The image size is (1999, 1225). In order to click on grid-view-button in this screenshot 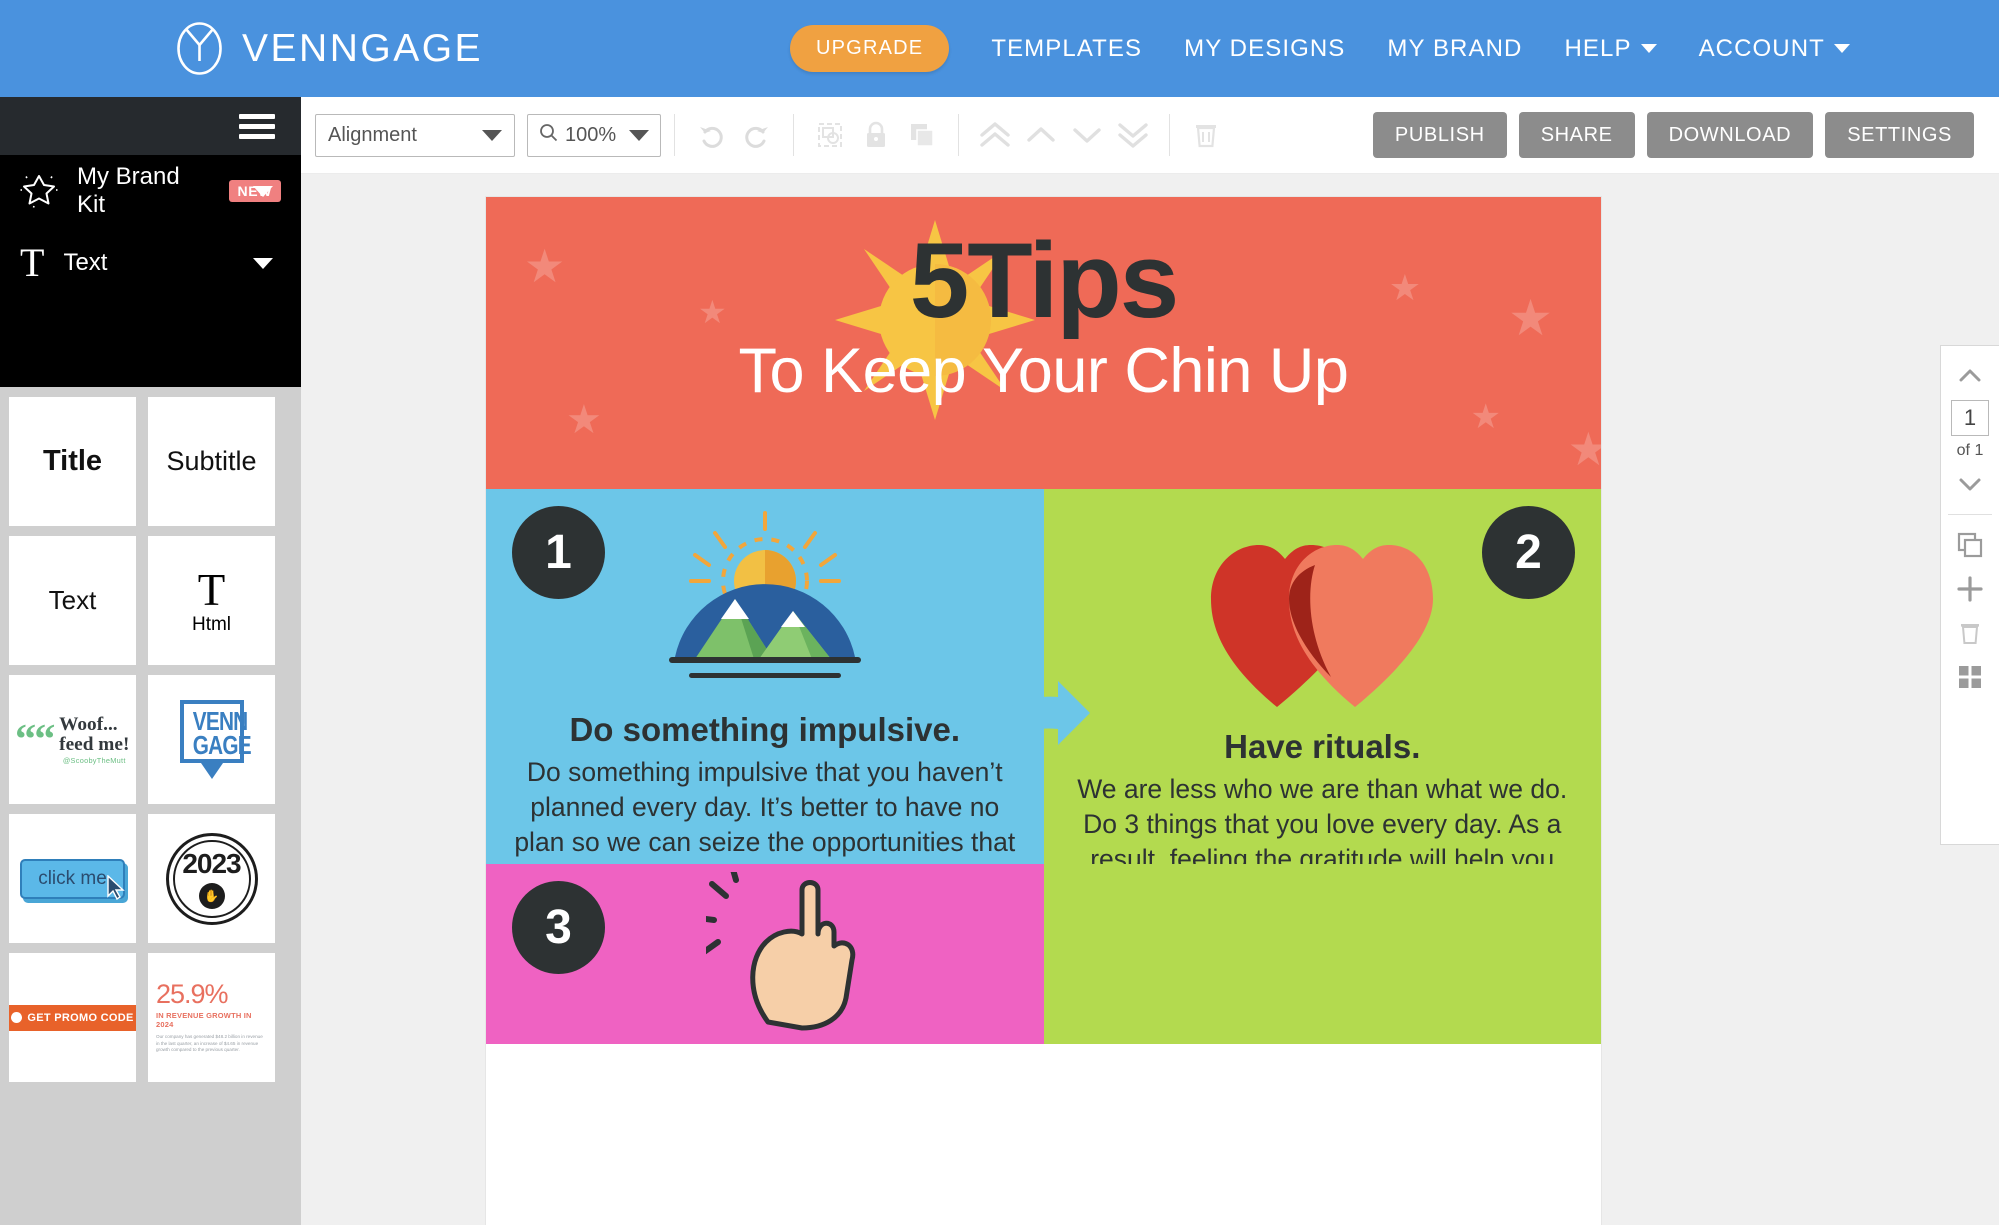, I will do `click(1970, 677)`.